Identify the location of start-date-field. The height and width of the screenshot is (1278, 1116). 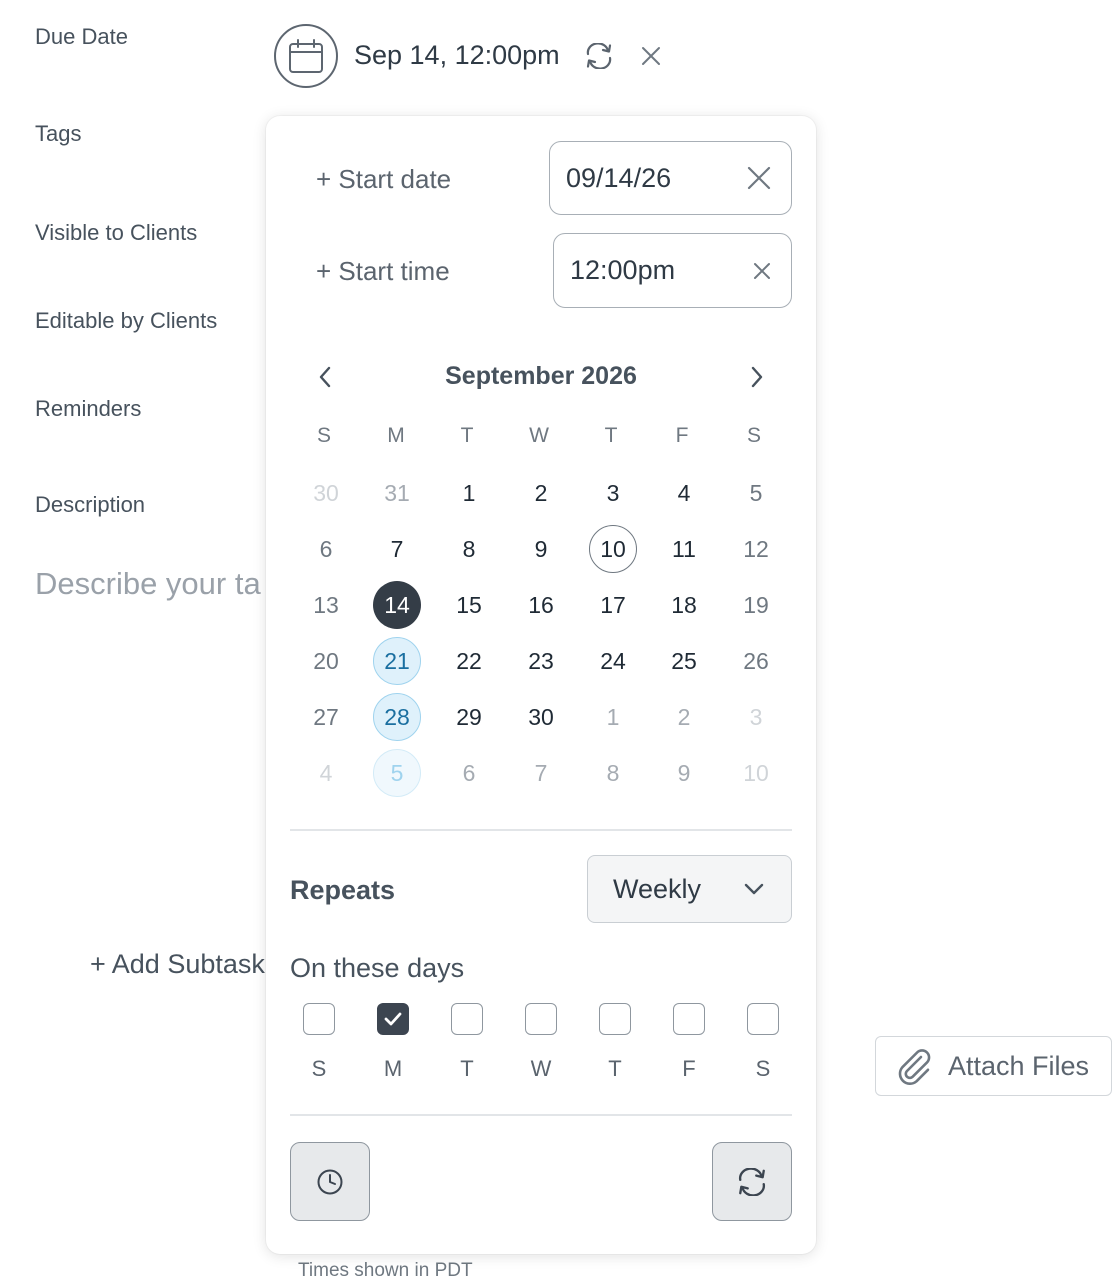
(670, 178).